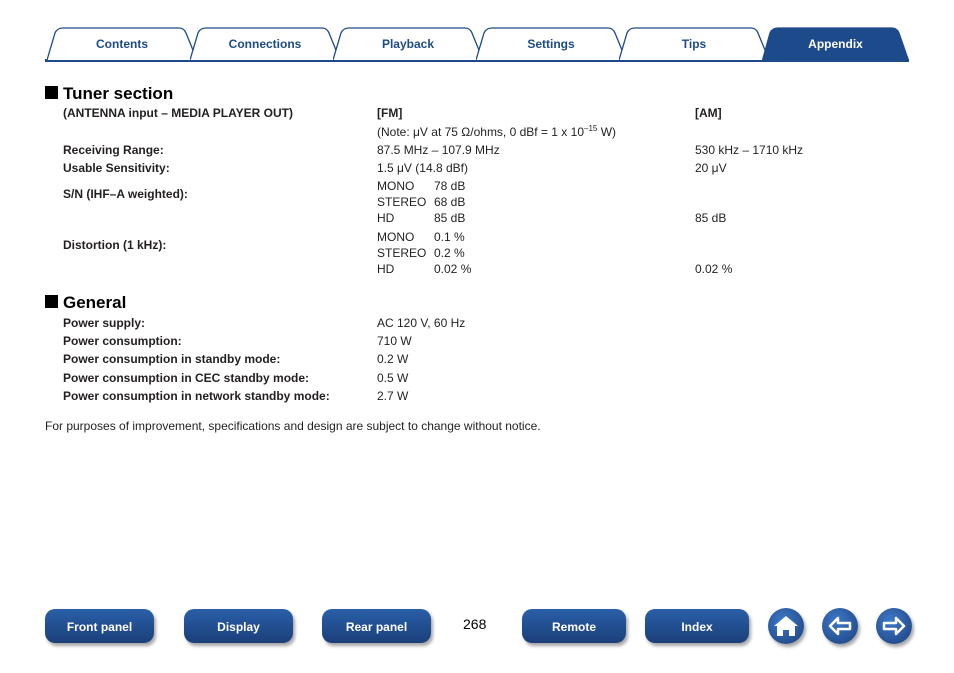  I want to click on button-label: Display, so click(238, 627).